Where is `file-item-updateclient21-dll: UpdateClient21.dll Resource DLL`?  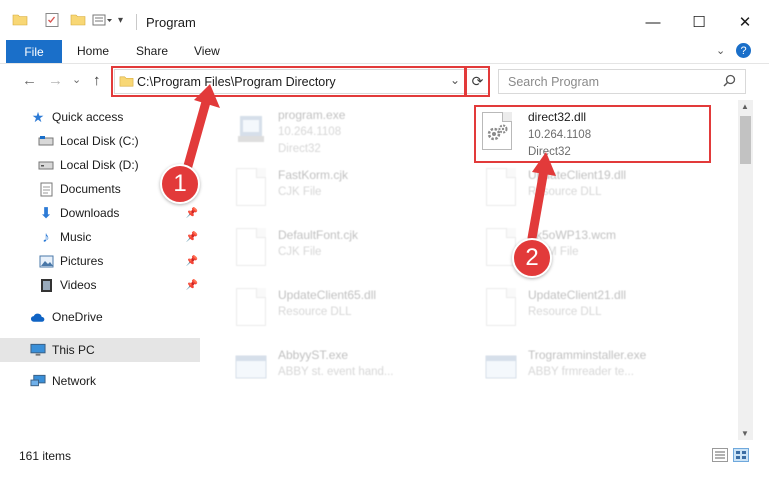
file-item-updateclient21-dll: UpdateClient21.dll Resource DLL is located at coordinates (596, 308).